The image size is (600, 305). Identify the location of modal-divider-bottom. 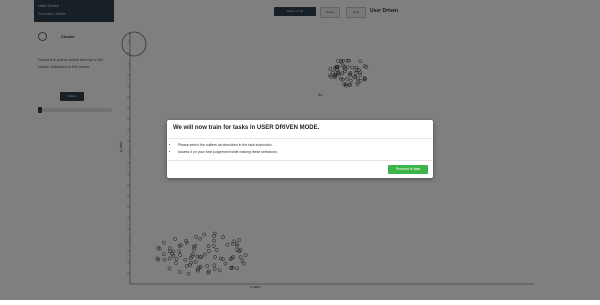
(300, 160).